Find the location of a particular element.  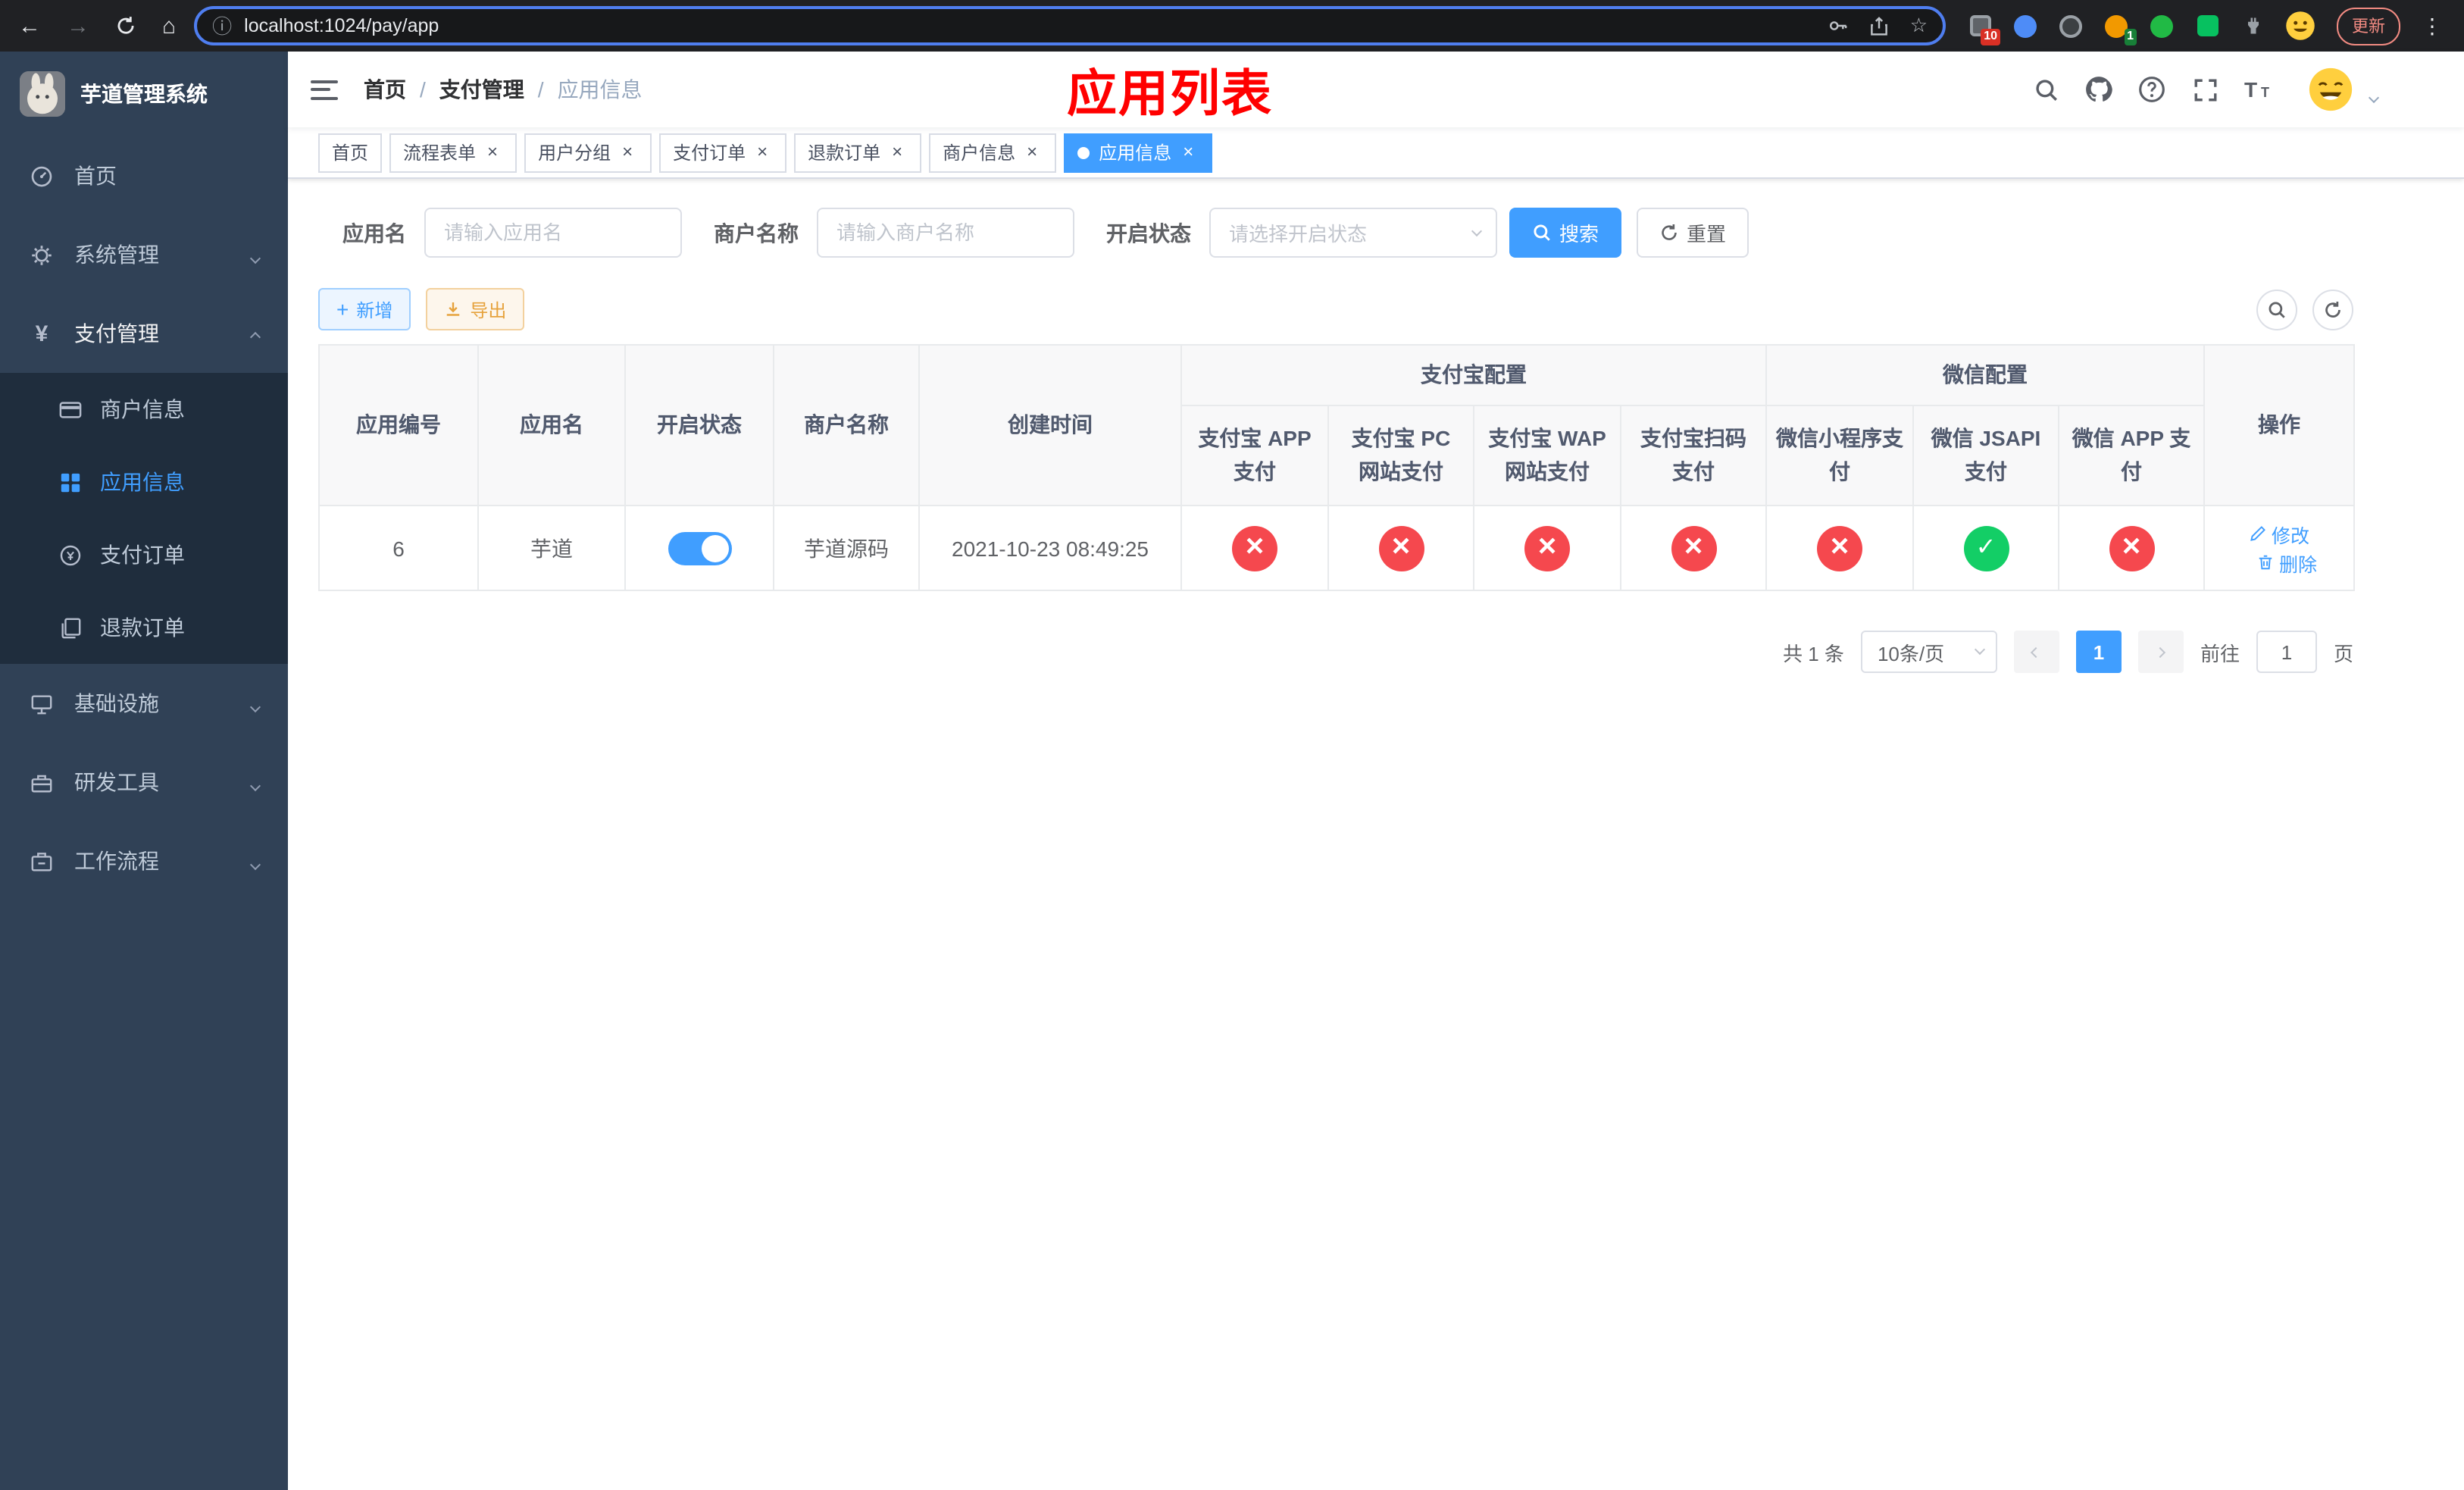

app-title: 芋道管理系统 is located at coordinates (144, 94).